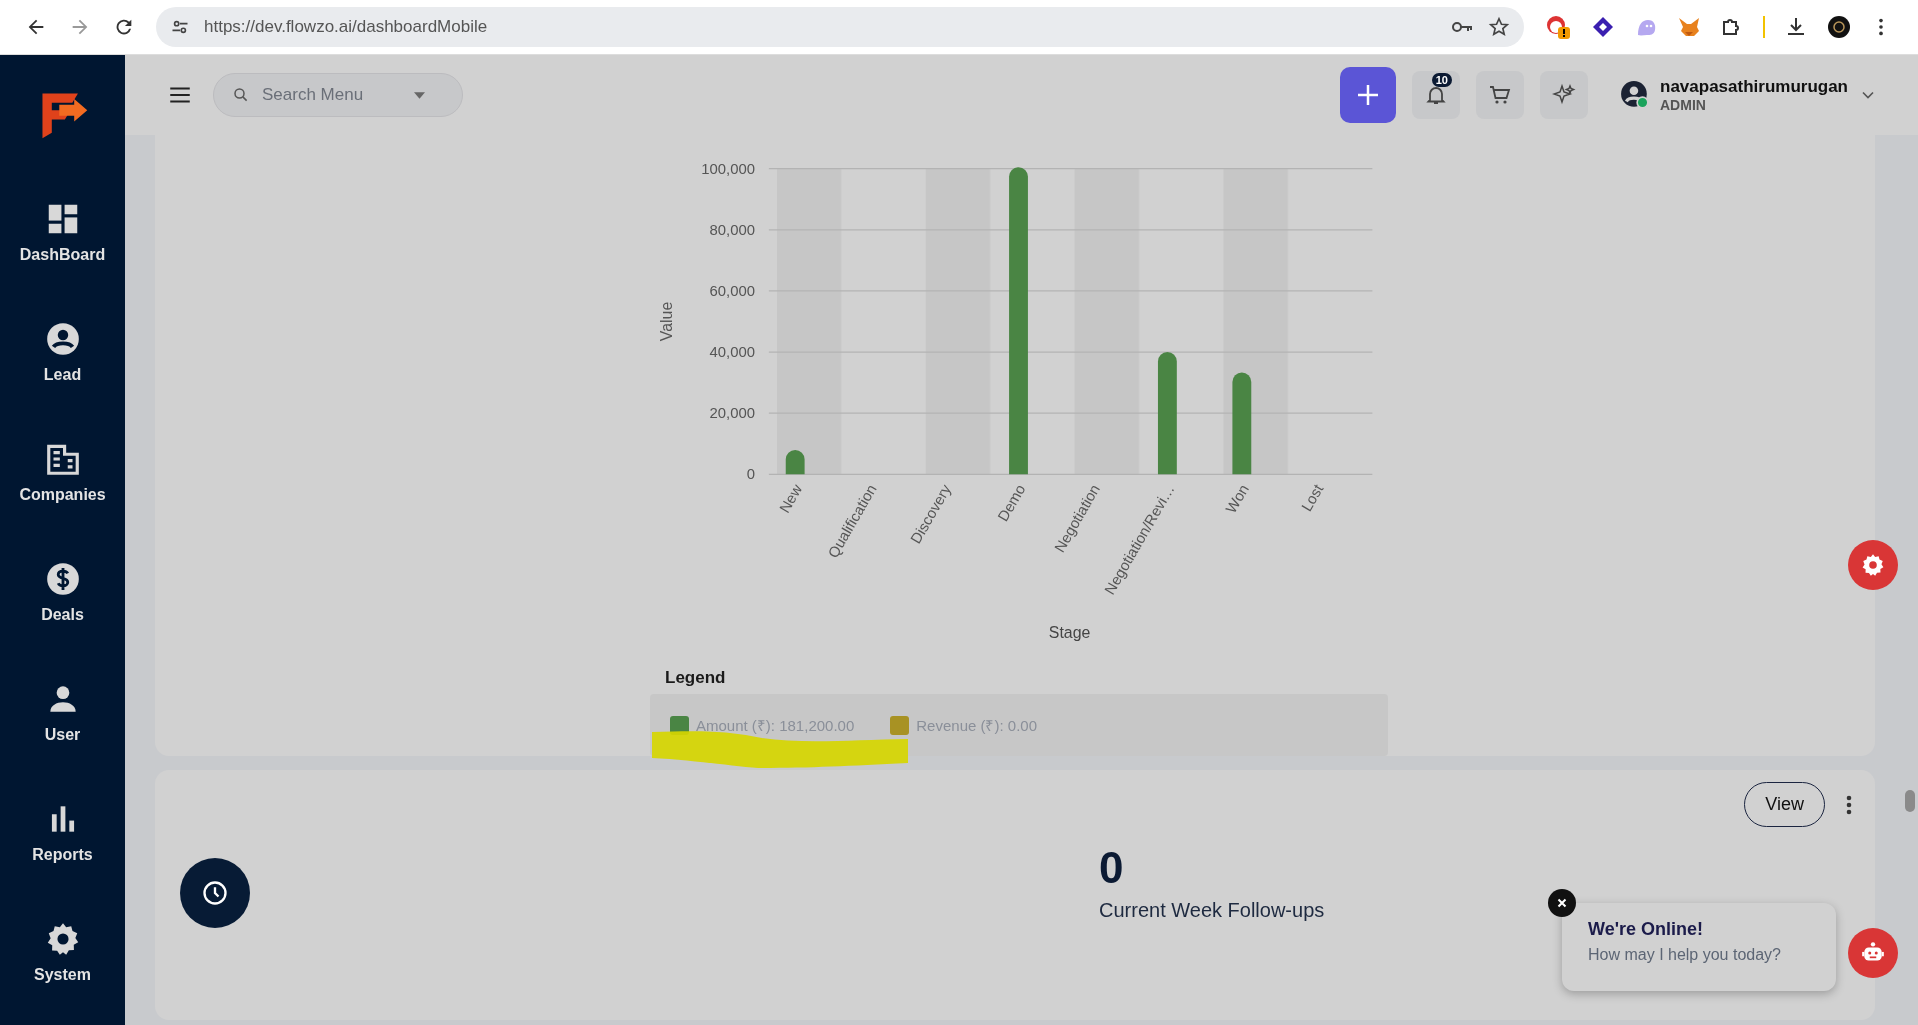 The height and width of the screenshot is (1025, 1918). What do you see at coordinates (1111, 868) in the screenshot?
I see `followup-count: 0` at bounding box center [1111, 868].